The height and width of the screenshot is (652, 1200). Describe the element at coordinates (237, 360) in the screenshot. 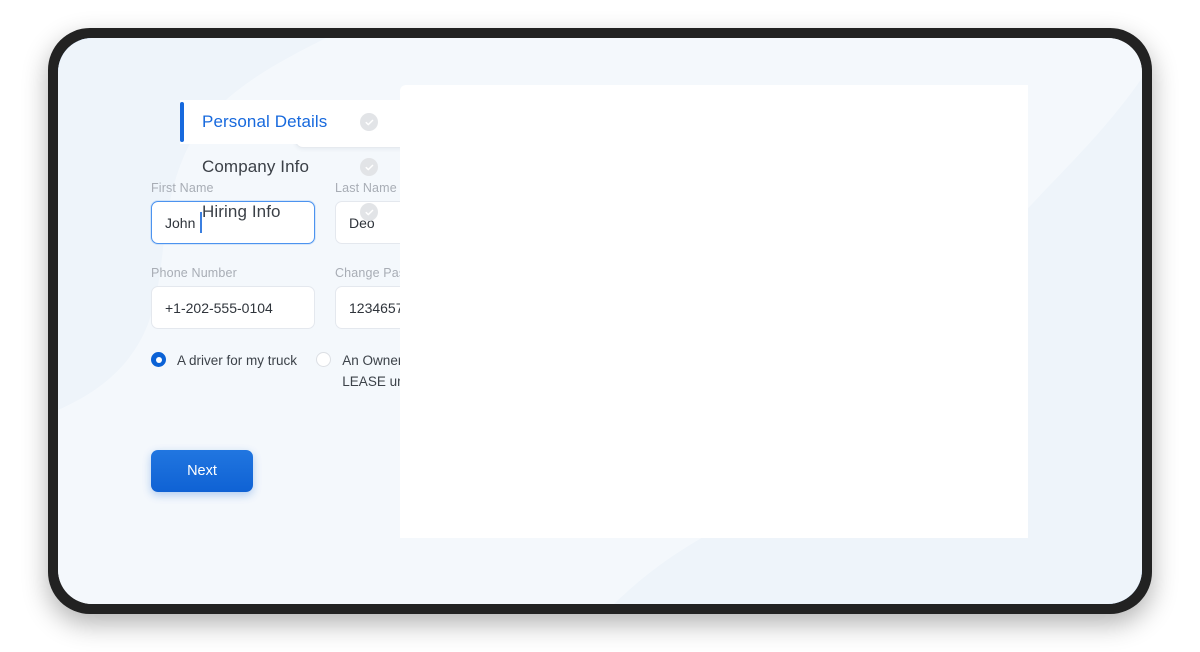

I see `radio-option-label: A driver for my truck` at that location.